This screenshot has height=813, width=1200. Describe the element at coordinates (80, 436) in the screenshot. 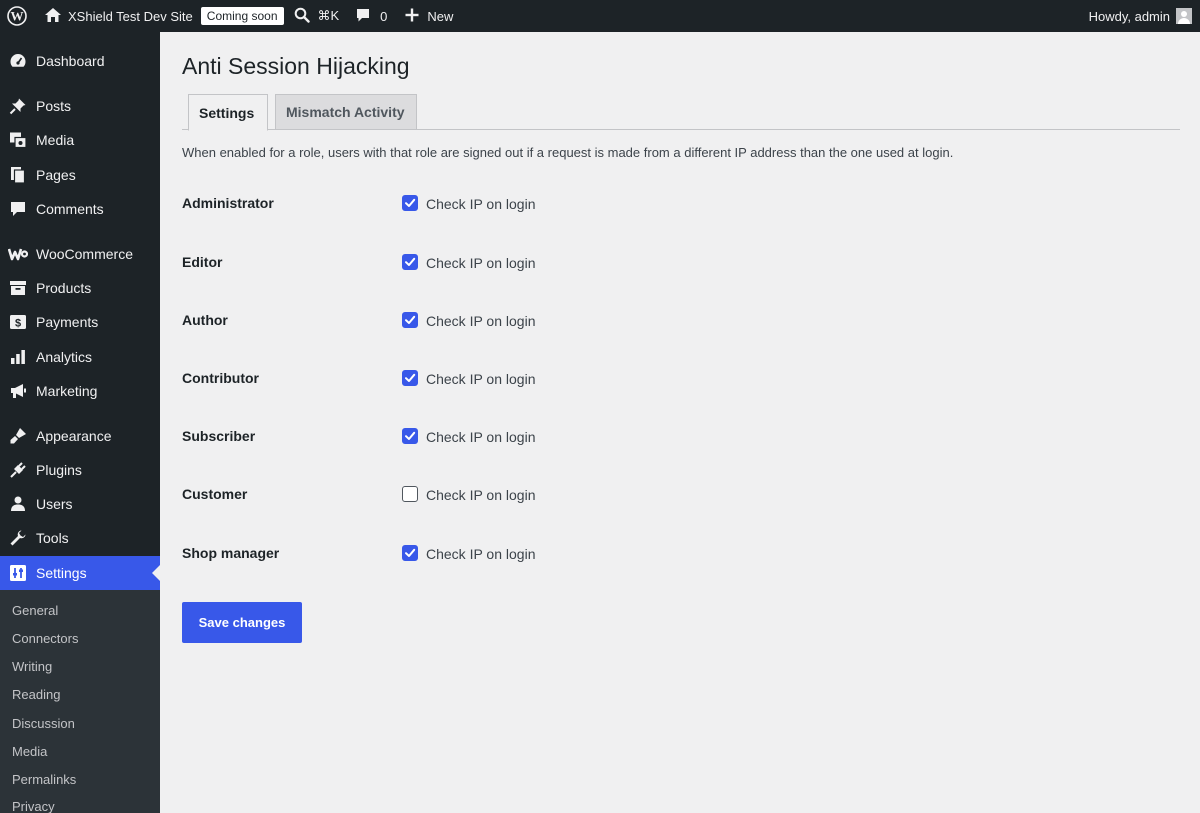

I see `sidebar-item-appearance: Appearance` at that location.